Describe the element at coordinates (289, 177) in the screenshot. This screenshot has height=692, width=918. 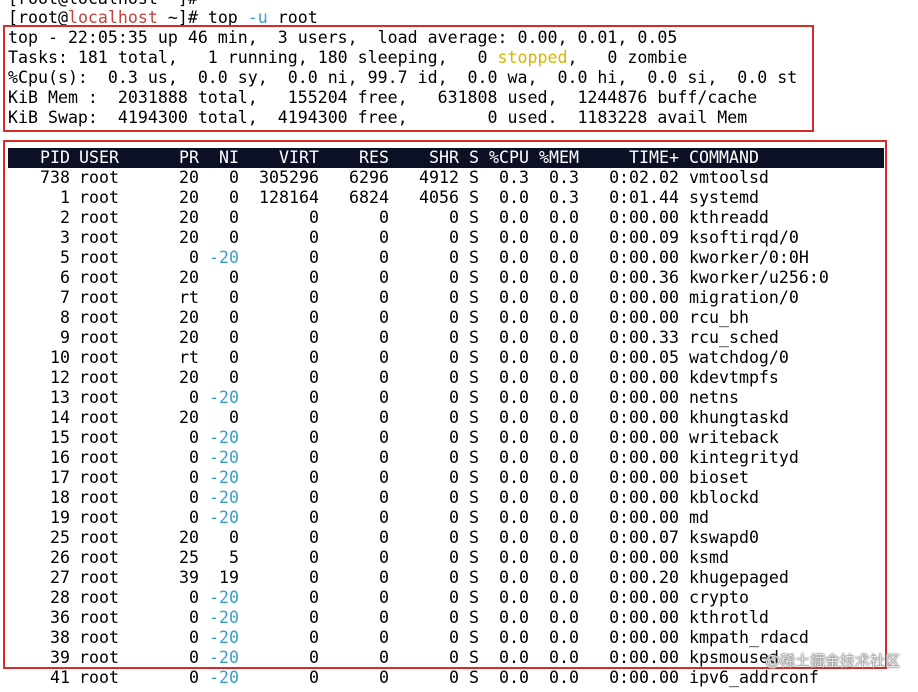
I see `cell-virt: 305296` at that location.